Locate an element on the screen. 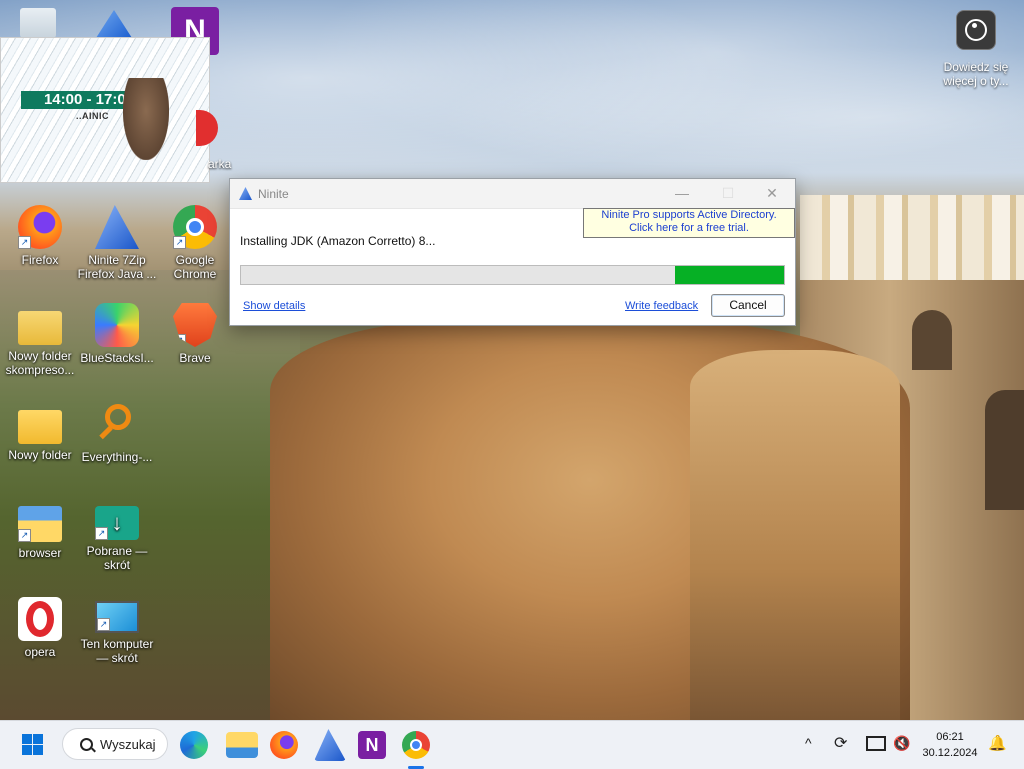  recycle-bin-icon is located at coordinates (38, 23).